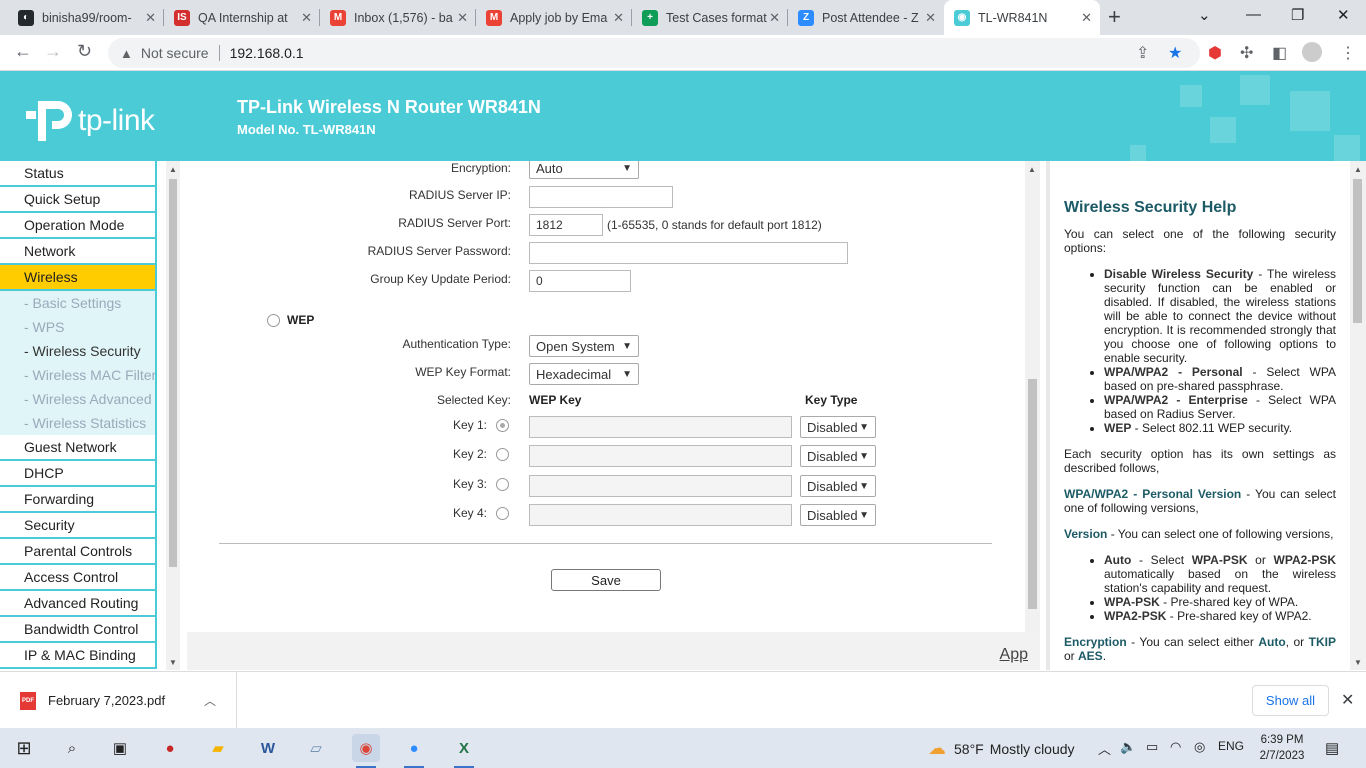 The width and height of the screenshot is (1366, 768). I want to click on radius-password-input, so click(688, 253).